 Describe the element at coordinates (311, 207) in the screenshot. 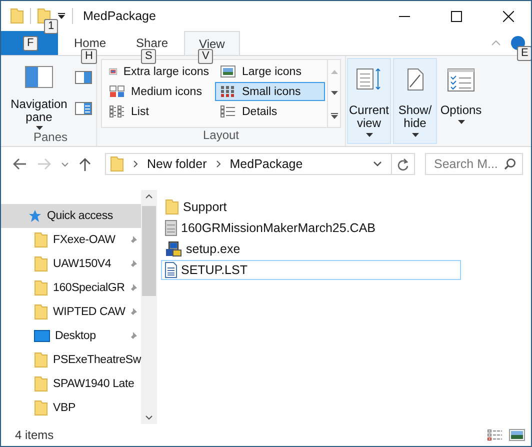

I see `file-item: Support` at that location.